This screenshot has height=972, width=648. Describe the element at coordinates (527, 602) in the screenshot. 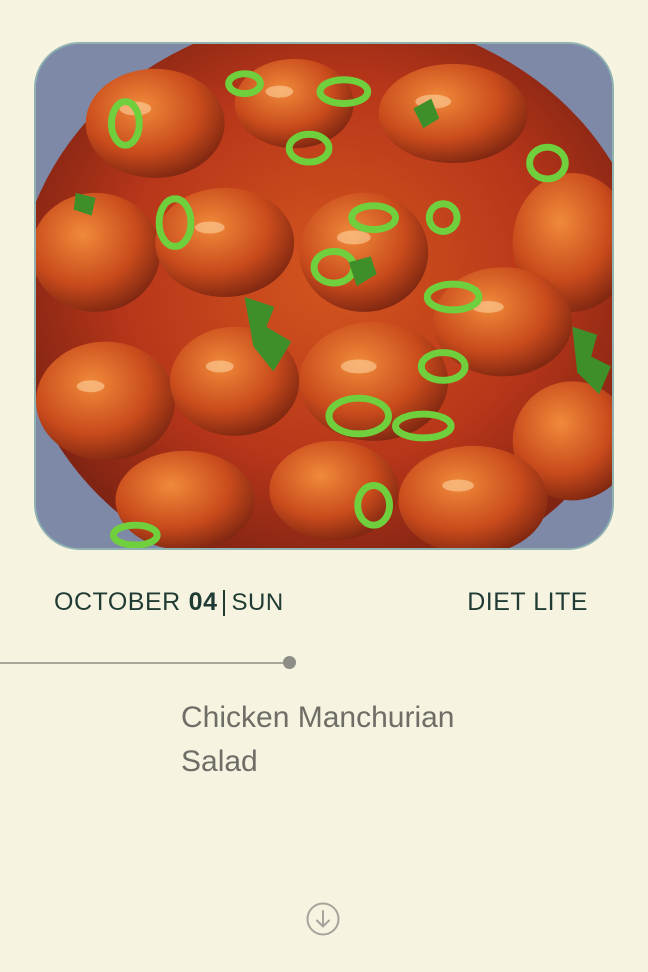

I see `diet-plan-label: DIET LITE` at that location.